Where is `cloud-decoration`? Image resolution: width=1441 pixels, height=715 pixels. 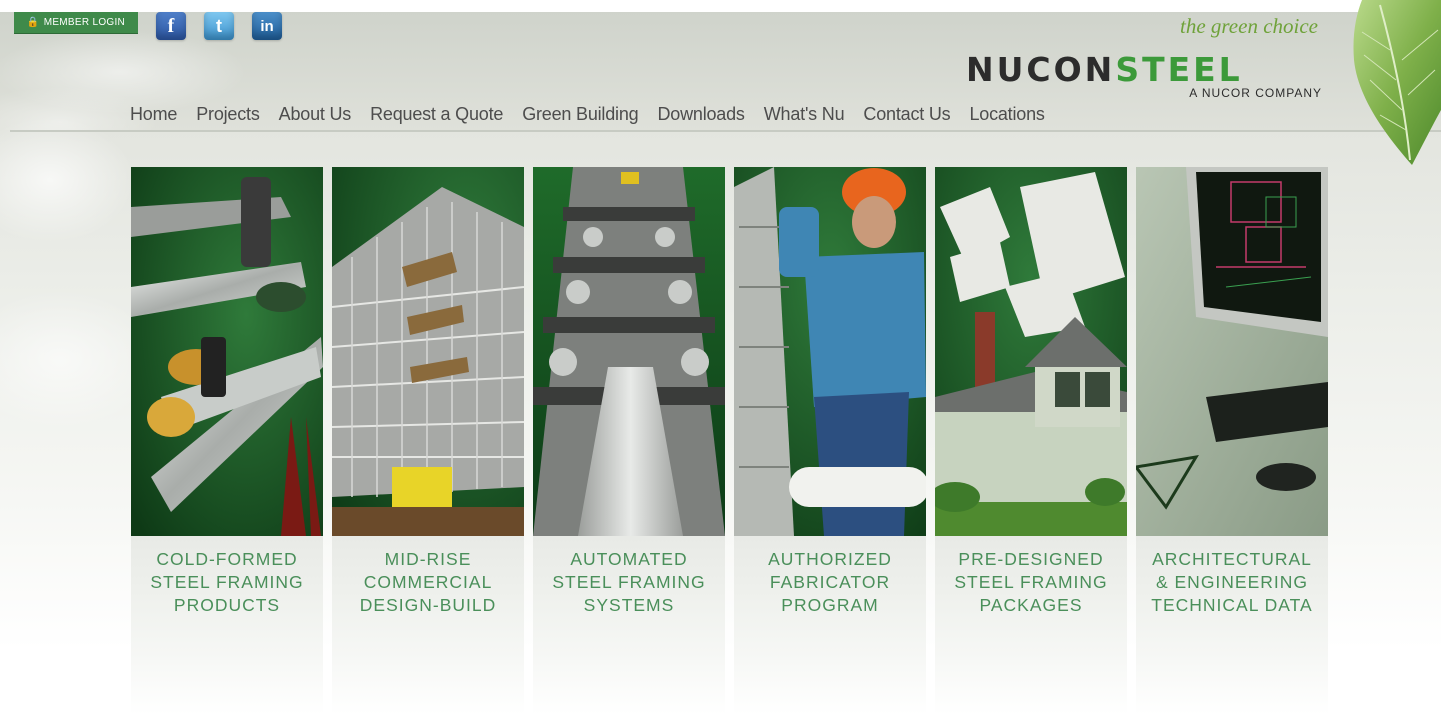
cloud-decoration is located at coordinates (75, 330).